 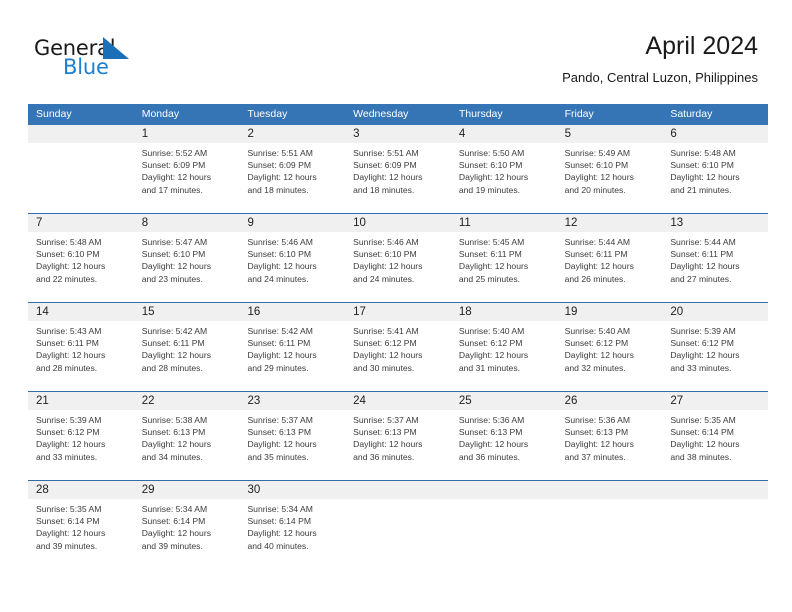 I want to click on day-number-5: 5, so click(x=610, y=134).